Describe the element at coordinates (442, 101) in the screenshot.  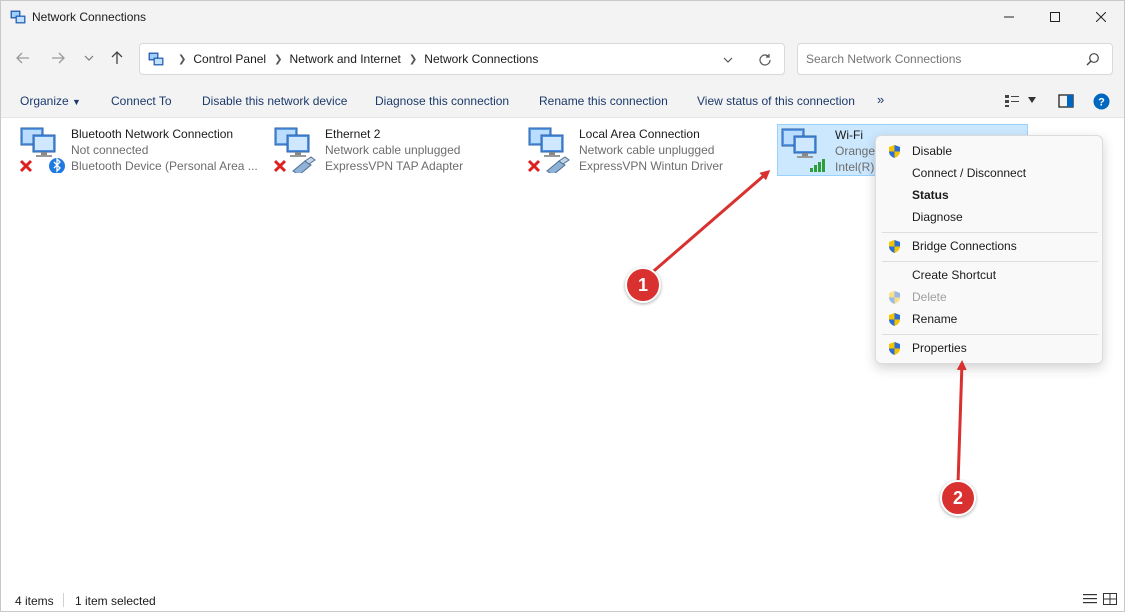
I see `diagnose-connection-button: Diagnose this connection` at that location.